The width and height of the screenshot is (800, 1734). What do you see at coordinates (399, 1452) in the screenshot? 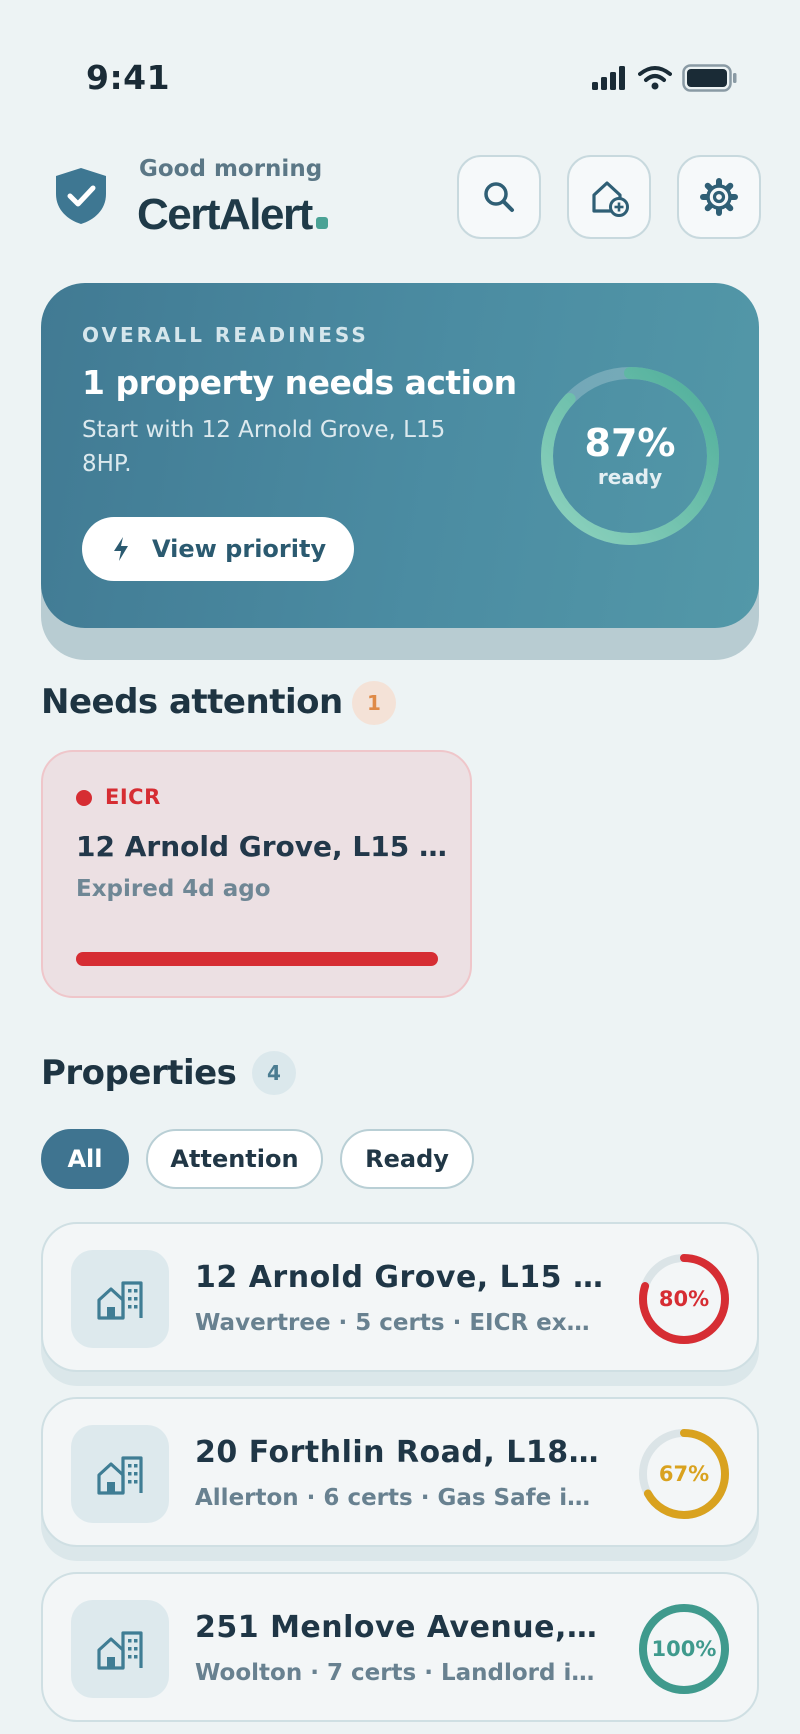
I see `property-name: 20 Forthlin Road, L18 9TN` at bounding box center [399, 1452].